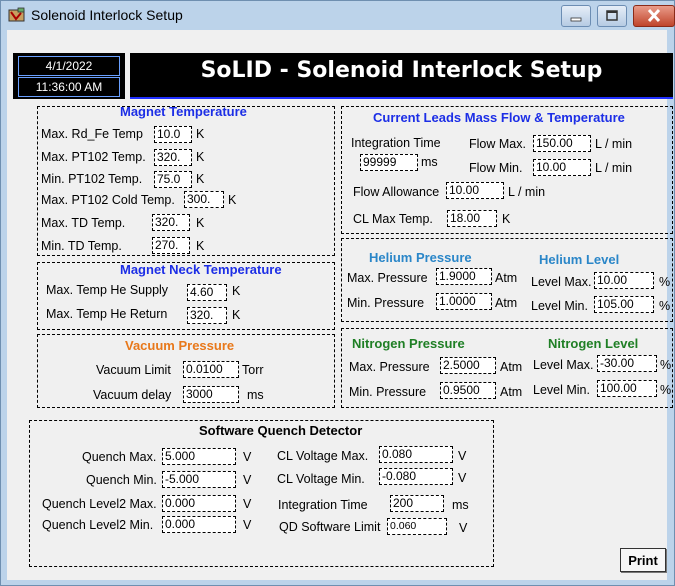 The width and height of the screenshot is (675, 586). Describe the element at coordinates (464, 301) in the screenshot. I see `he-min-pressure-field: 1.0000` at that location.